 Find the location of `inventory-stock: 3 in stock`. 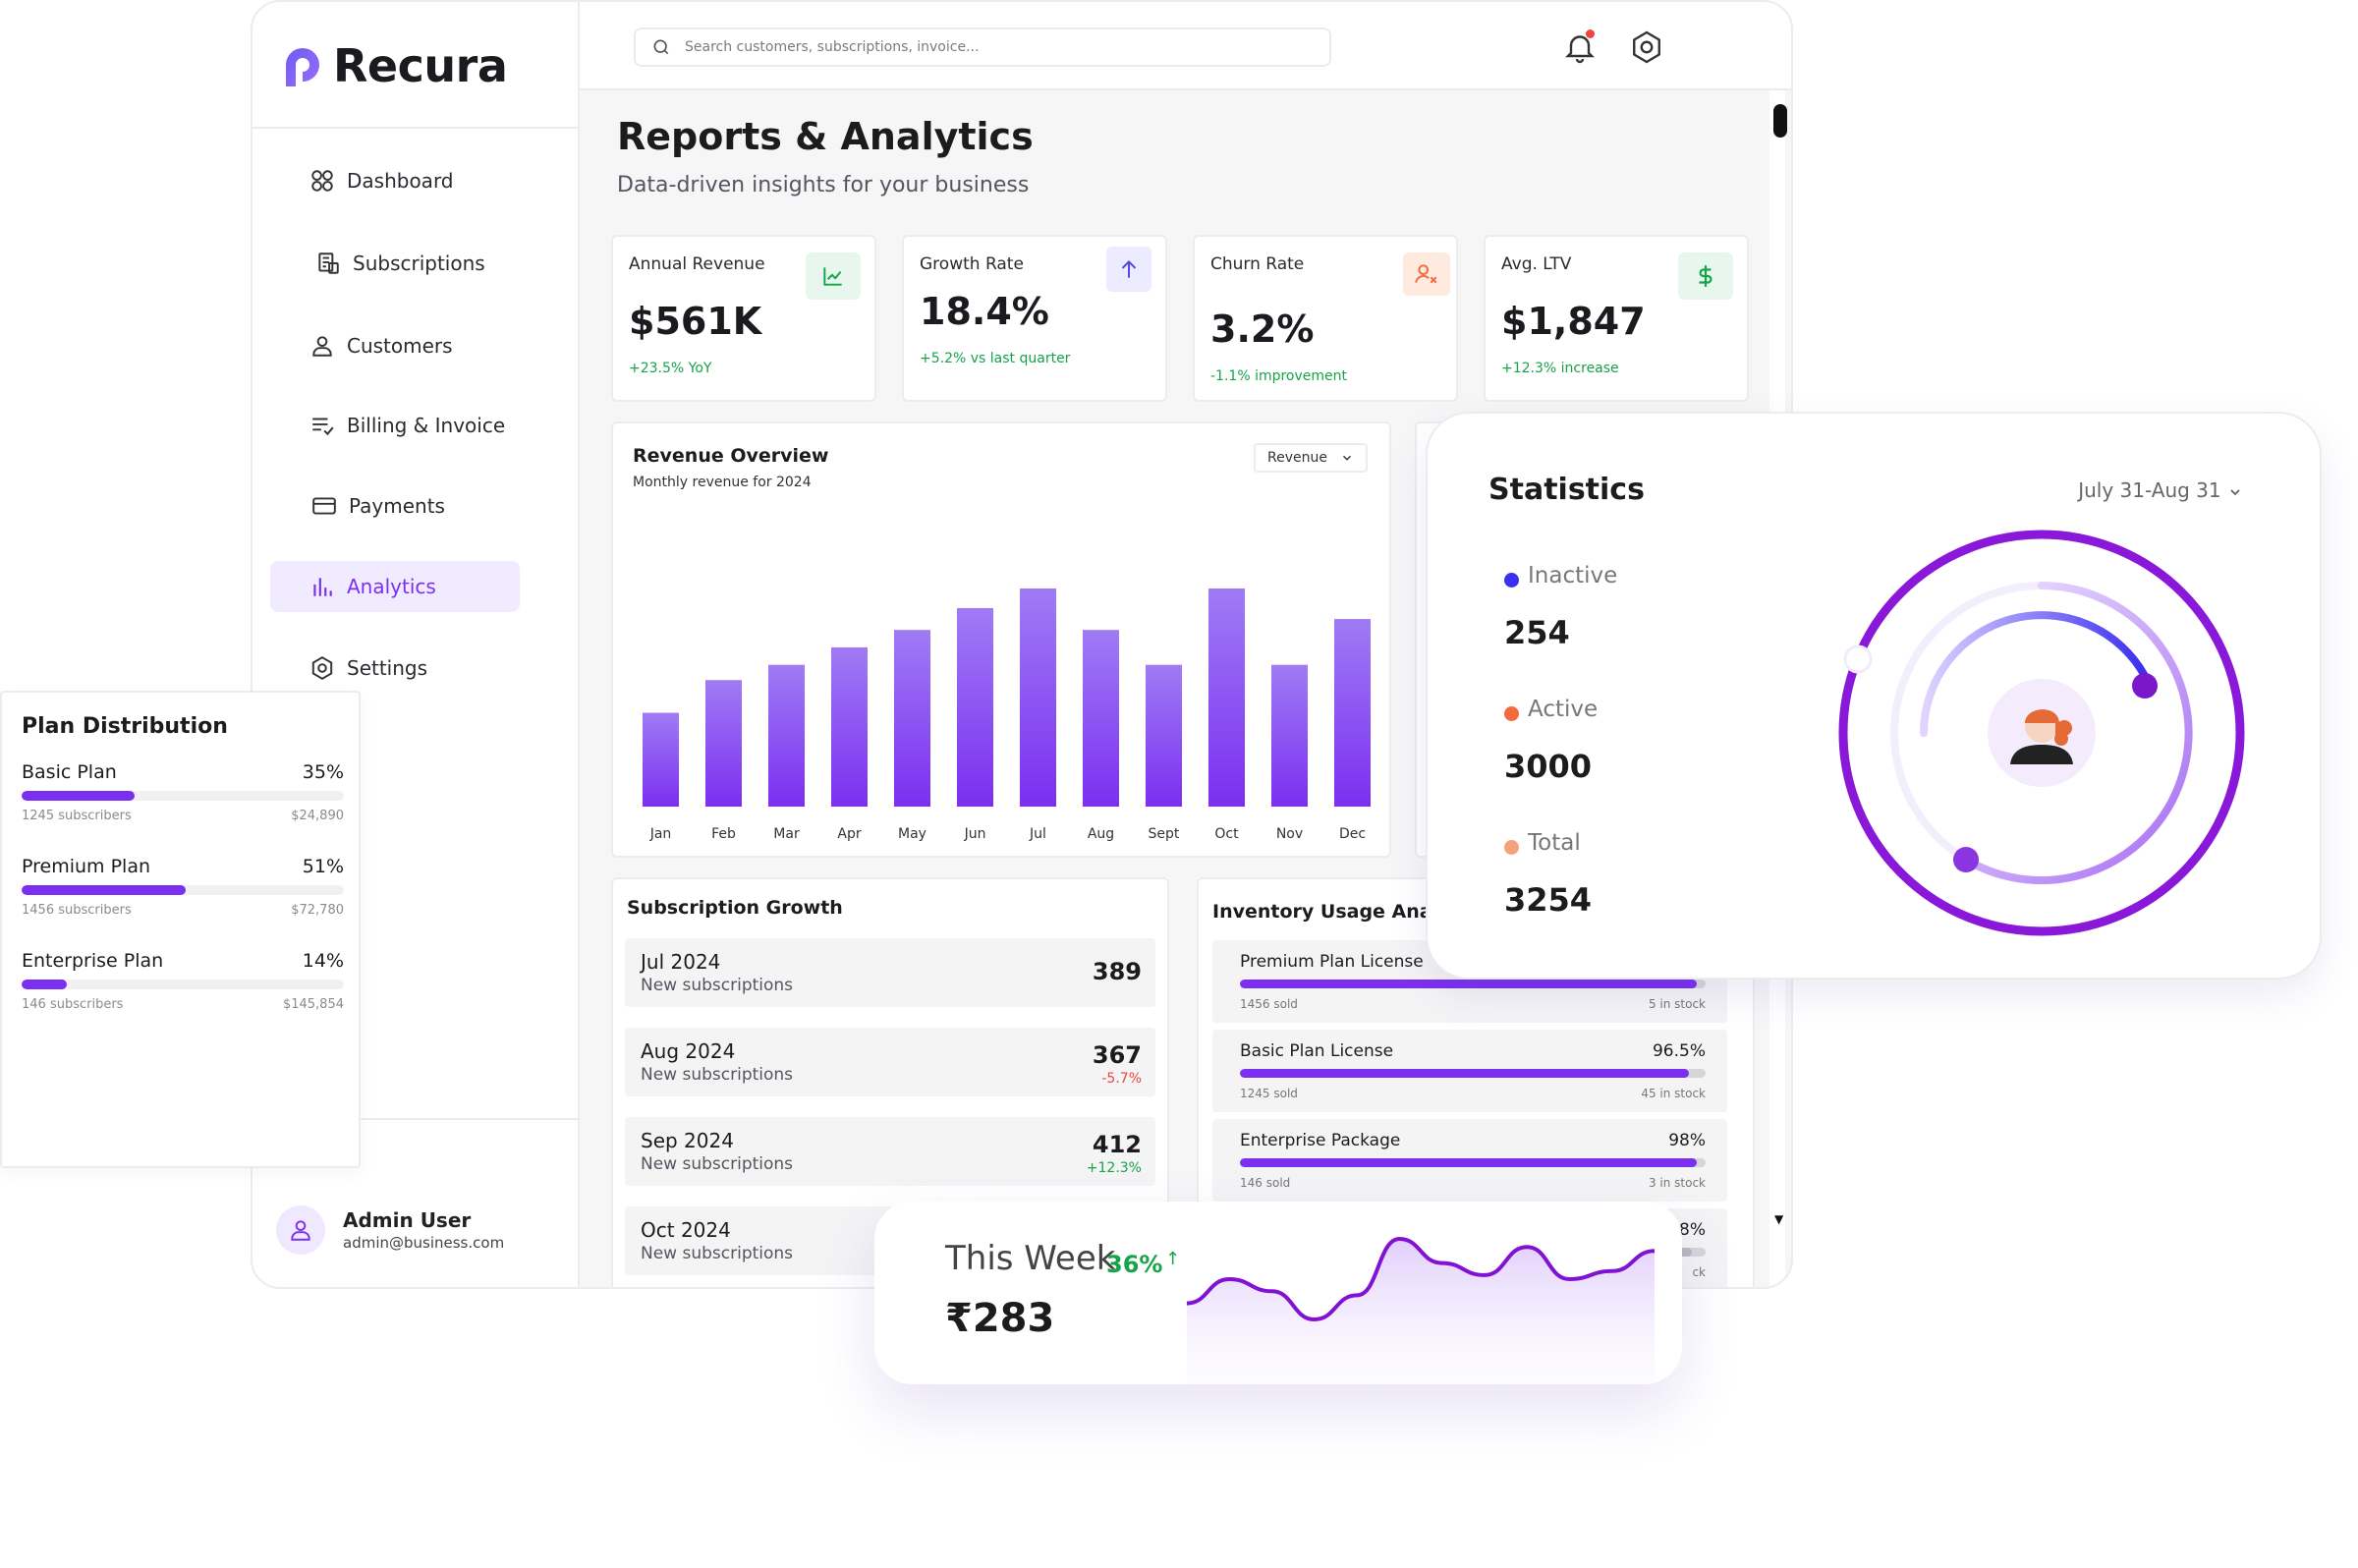

inventory-stock: 3 in stock is located at coordinates (1677, 1183).